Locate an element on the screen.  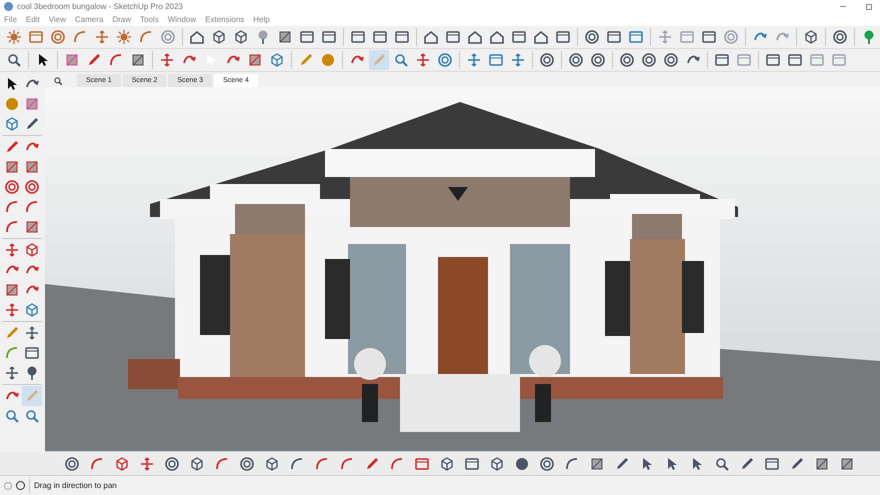
menu-item: Tools is located at coordinates (149, 20).